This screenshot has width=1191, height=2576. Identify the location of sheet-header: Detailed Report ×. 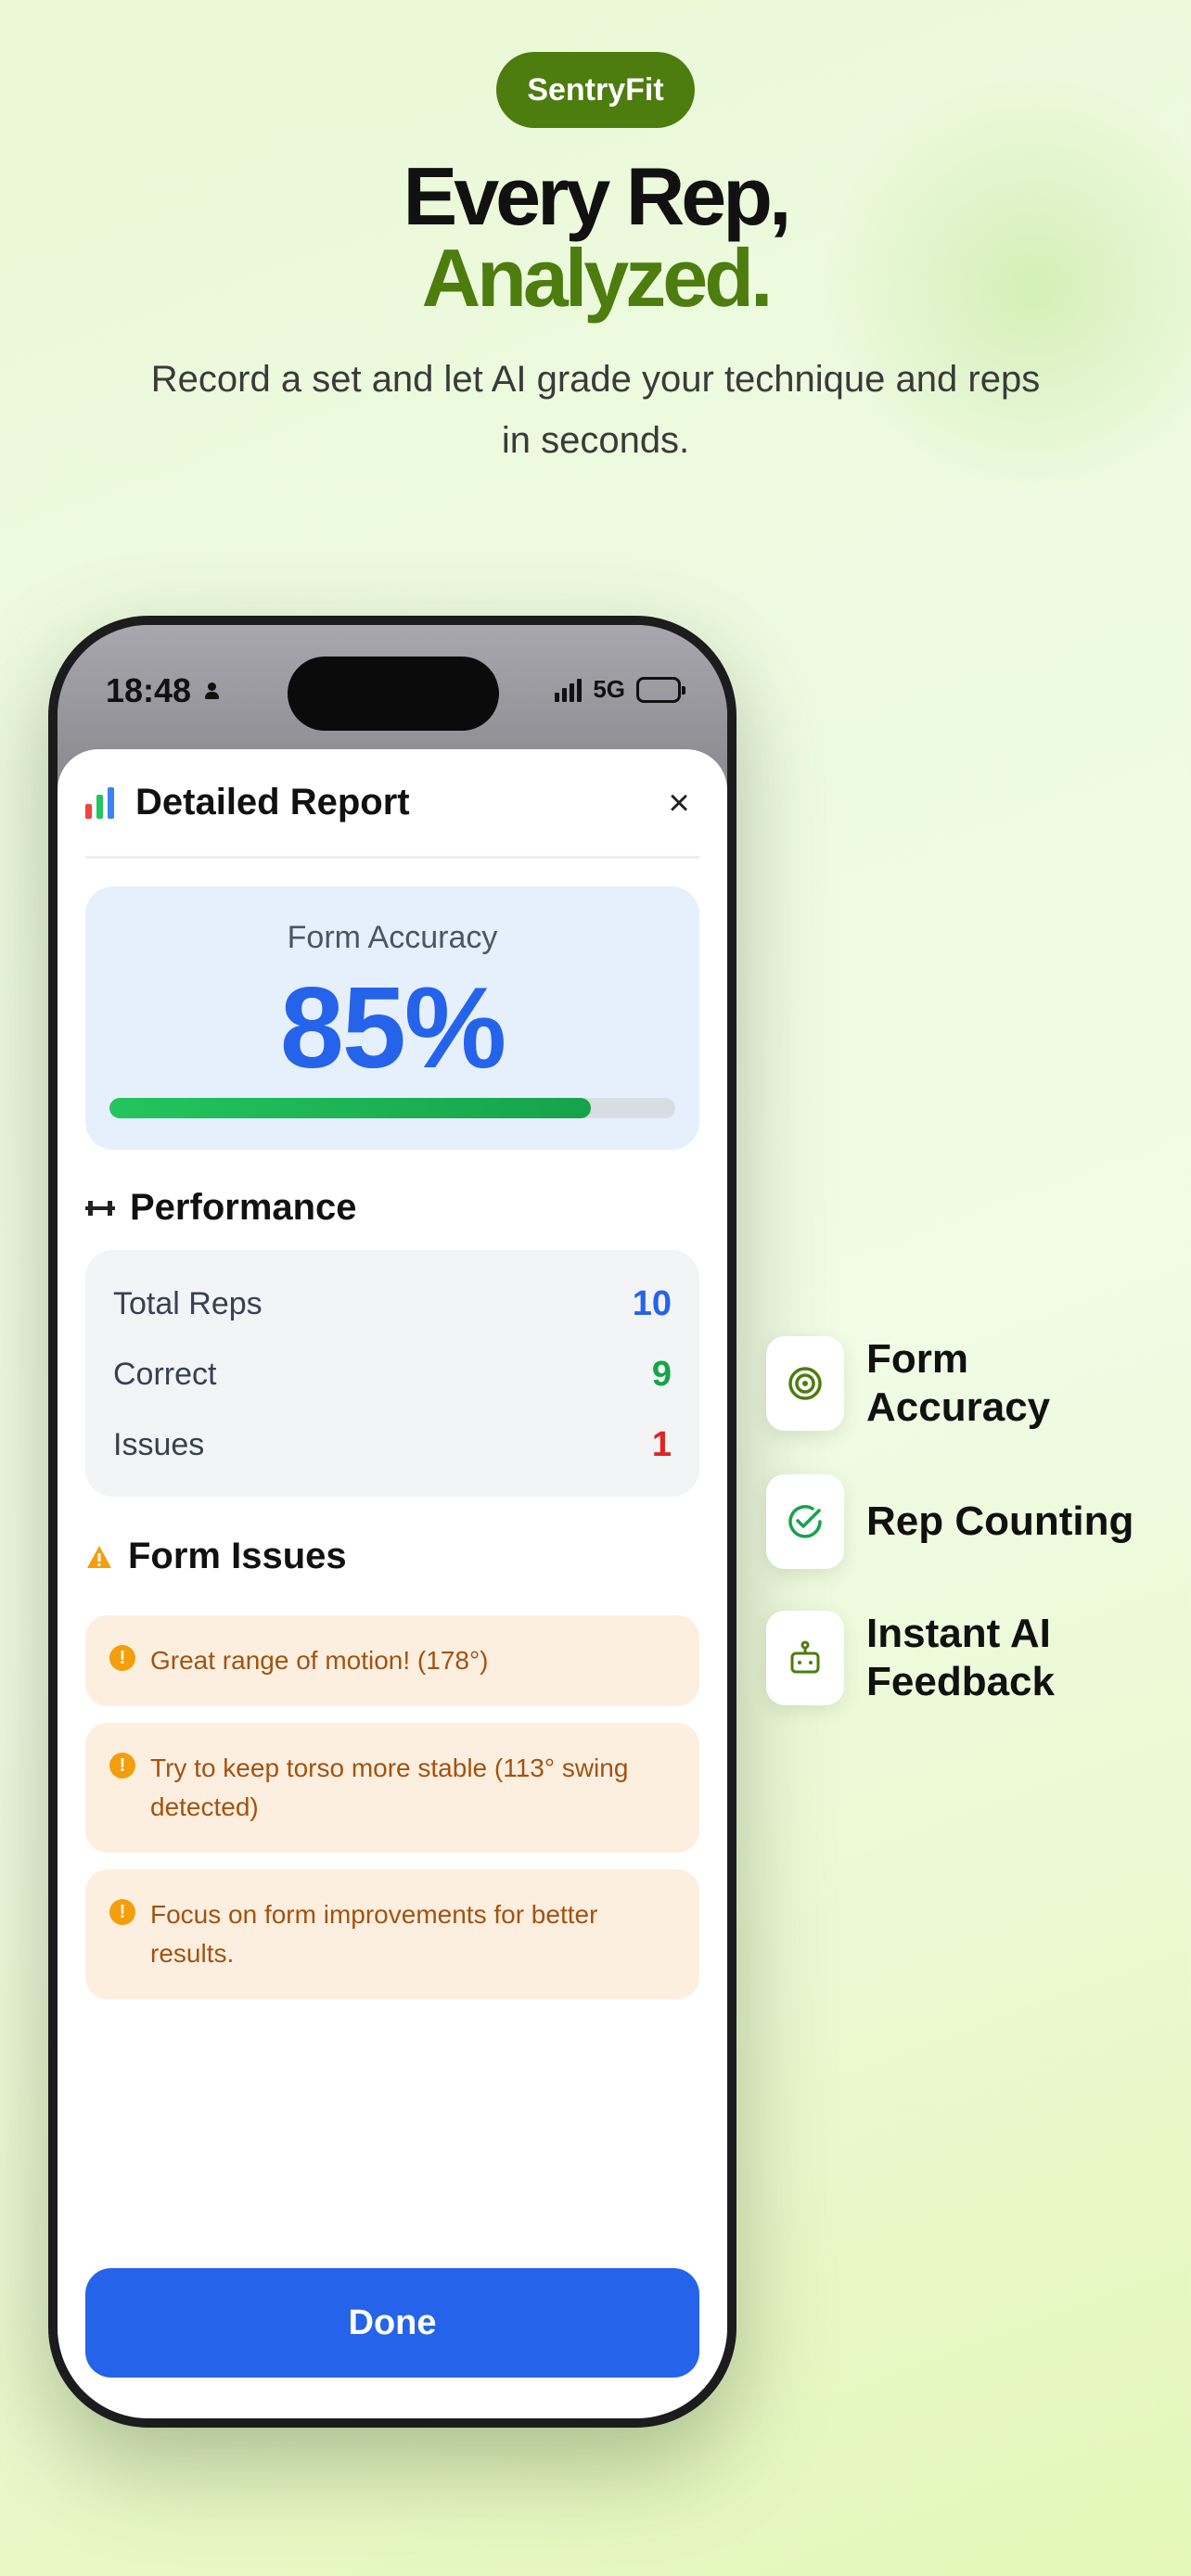
(392, 804).